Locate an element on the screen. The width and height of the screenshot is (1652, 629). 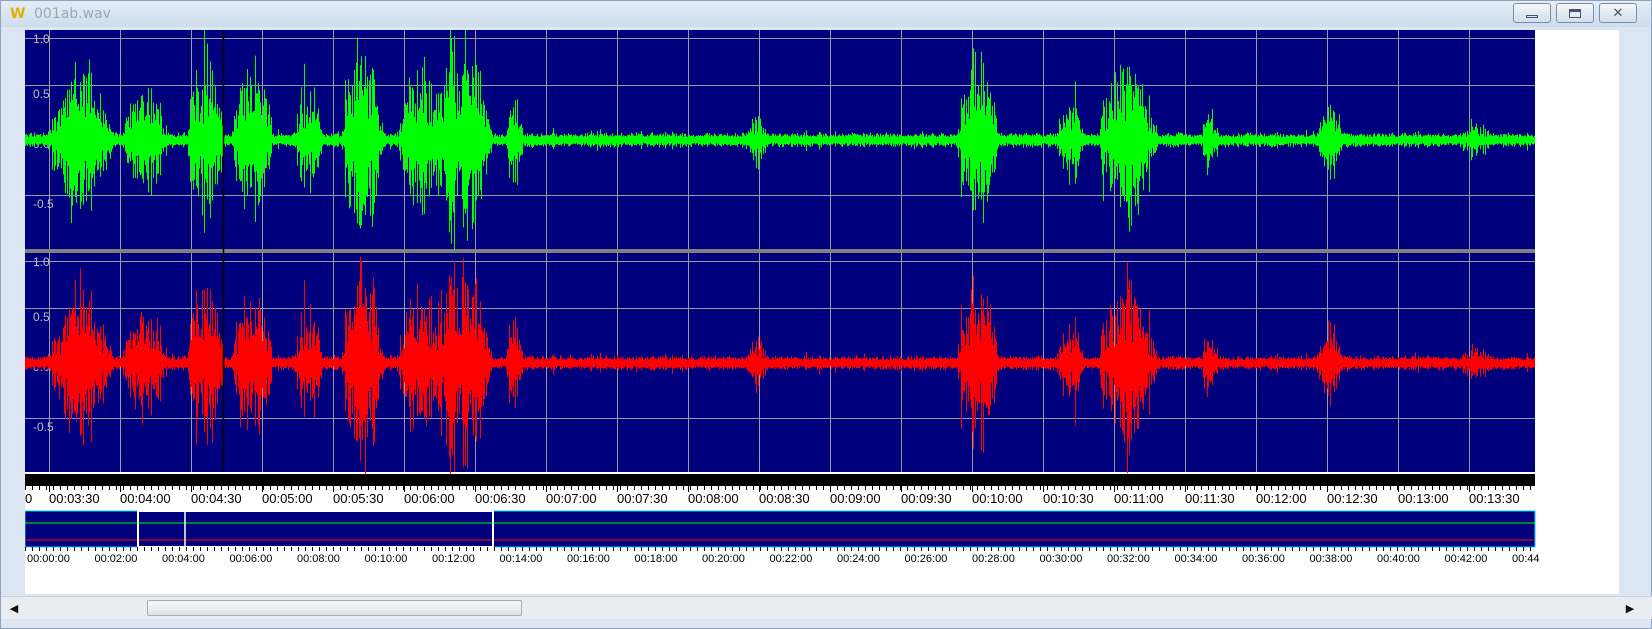
overview-time-label: 00:06:00 is located at coordinates (251, 559).